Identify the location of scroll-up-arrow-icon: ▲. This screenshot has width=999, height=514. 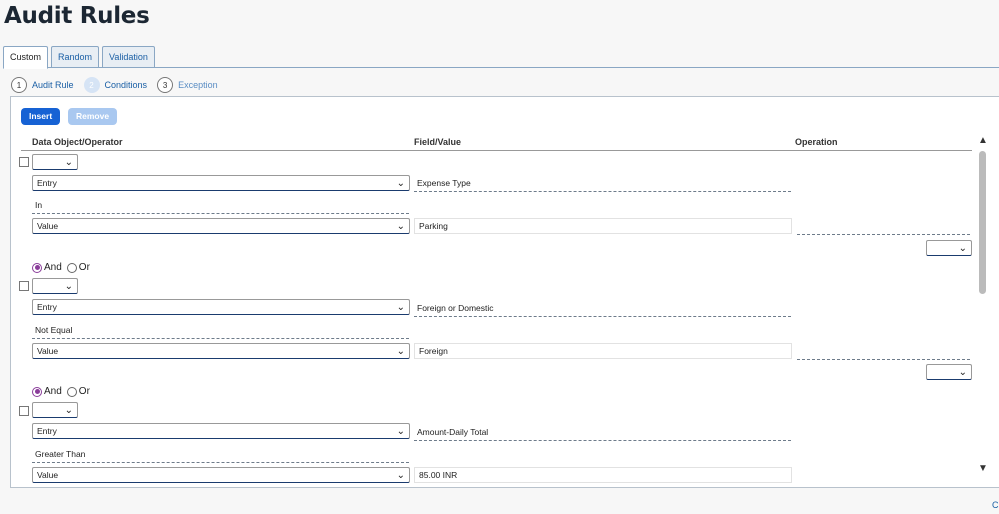
(983, 140).